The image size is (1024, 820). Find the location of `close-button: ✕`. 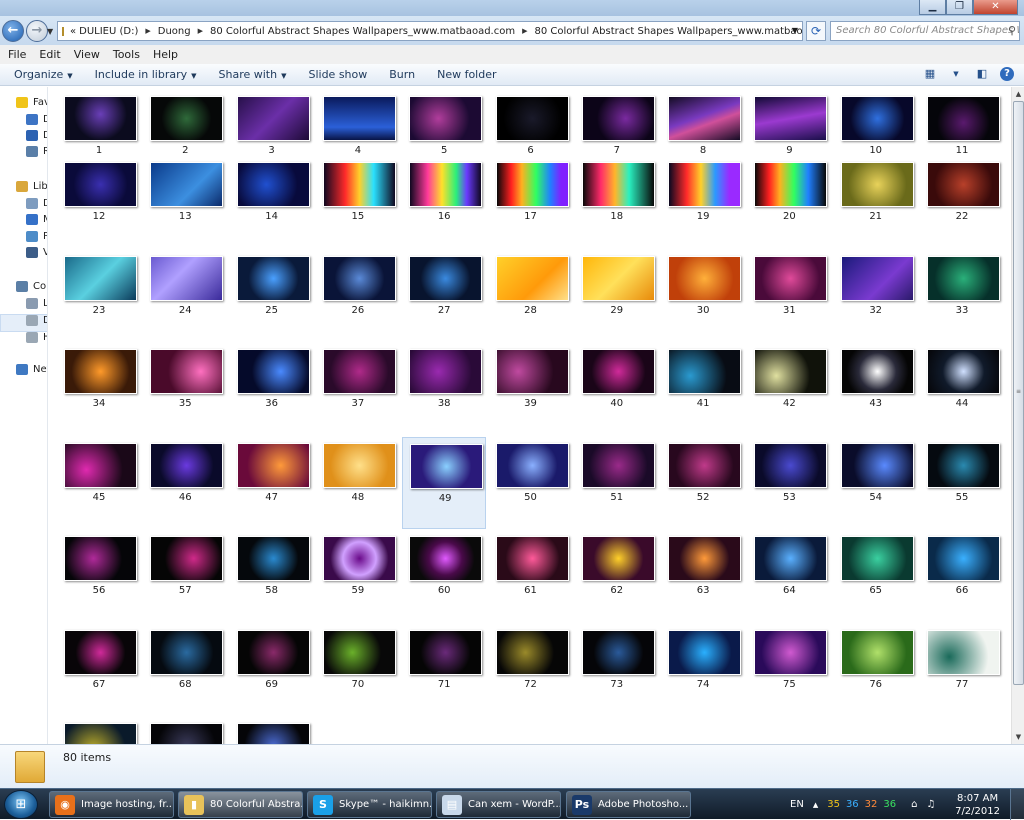

close-button: ✕ is located at coordinates (995, 7).